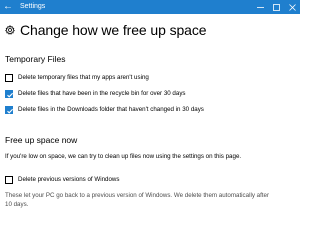 The image size is (320, 240). I want to click on checkbox-delete-previous-windows, so click(9, 180).